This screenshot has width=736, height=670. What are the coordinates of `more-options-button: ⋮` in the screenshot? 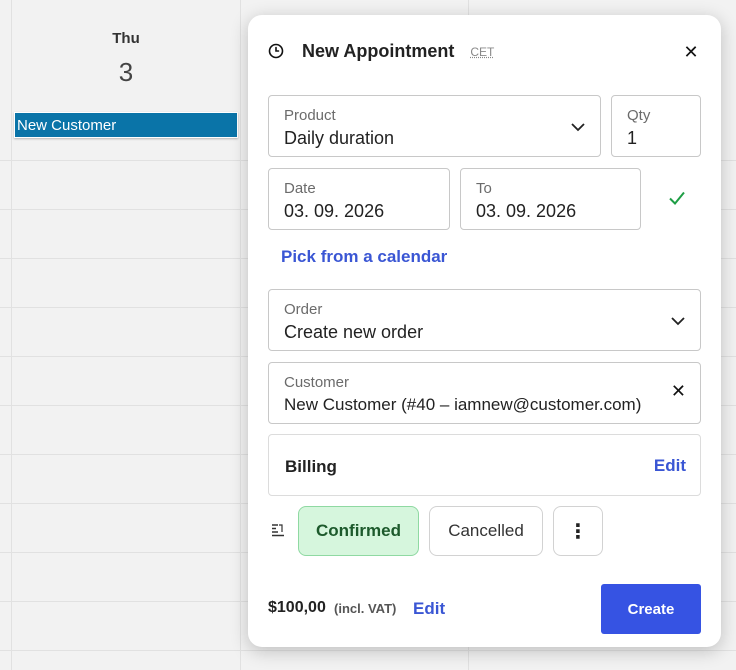 It's located at (578, 531).